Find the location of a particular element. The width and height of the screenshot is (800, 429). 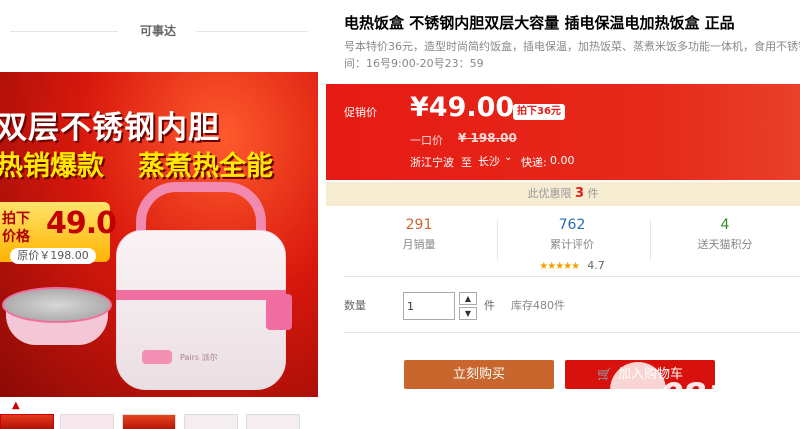

quantity-unit: 件 is located at coordinates (489, 305).